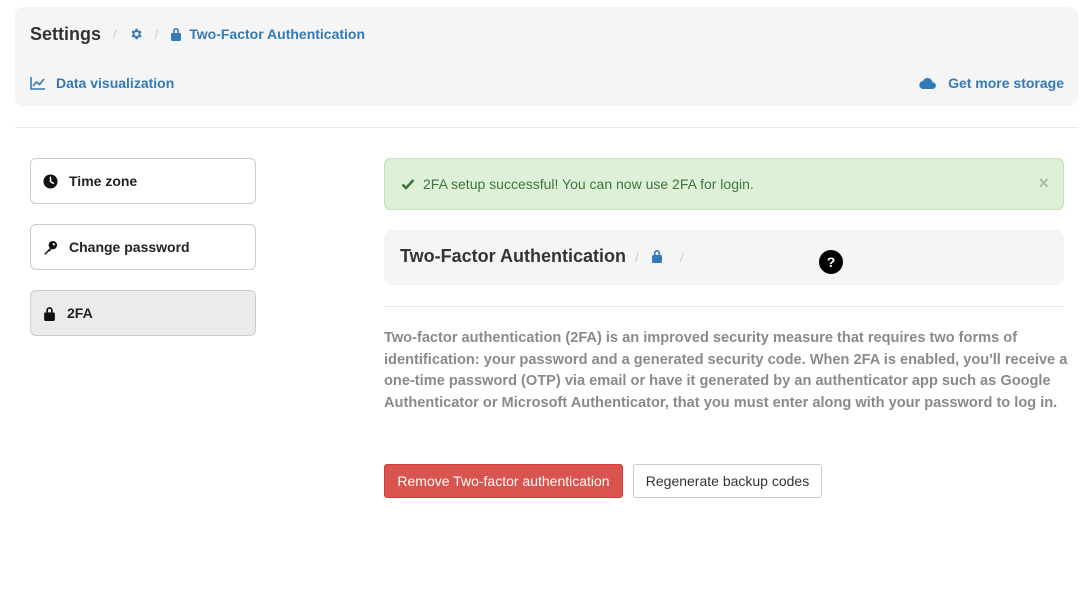  What do you see at coordinates (724, 257) in the screenshot?
I see `2fa-card-header: Two-Factor Authentication / / ?` at bounding box center [724, 257].